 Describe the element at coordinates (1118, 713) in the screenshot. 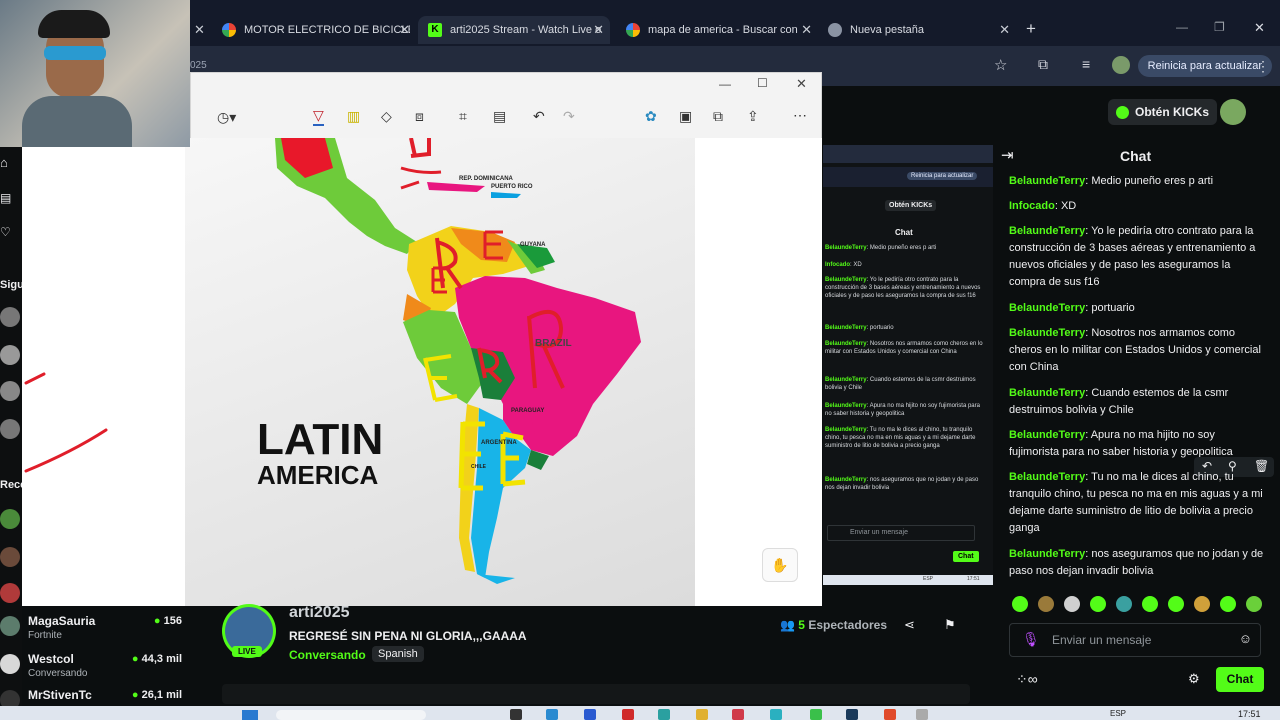

I see `taskbar-lang: ESP` at that location.